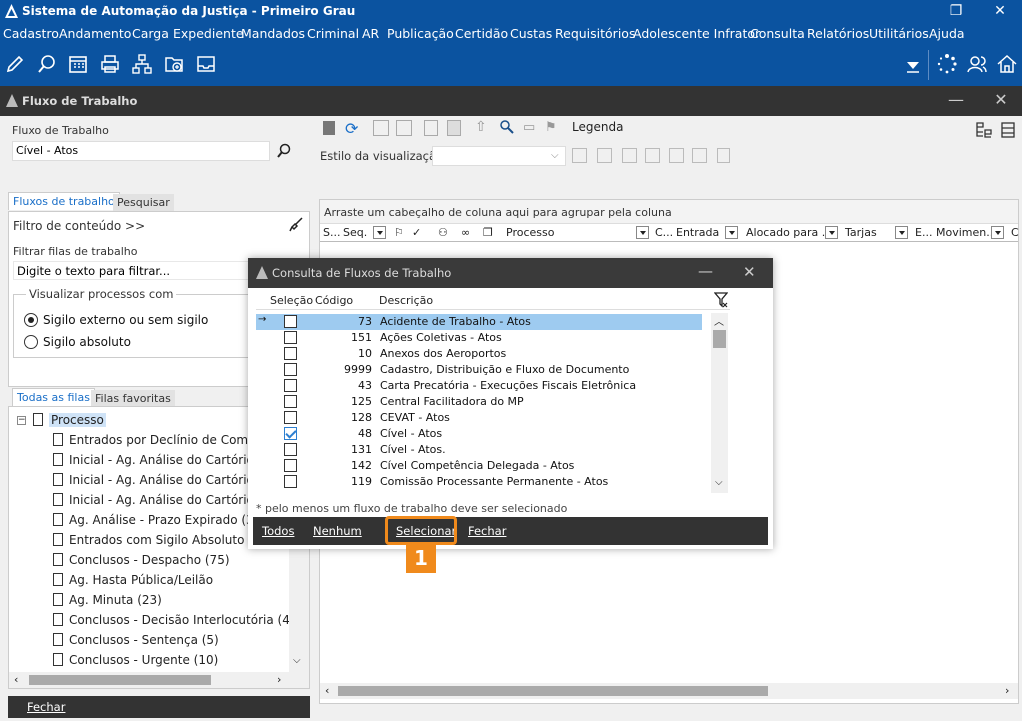 The width and height of the screenshot is (1022, 721). Describe the element at coordinates (15, 64) in the screenshot. I see `edit-icon` at that location.